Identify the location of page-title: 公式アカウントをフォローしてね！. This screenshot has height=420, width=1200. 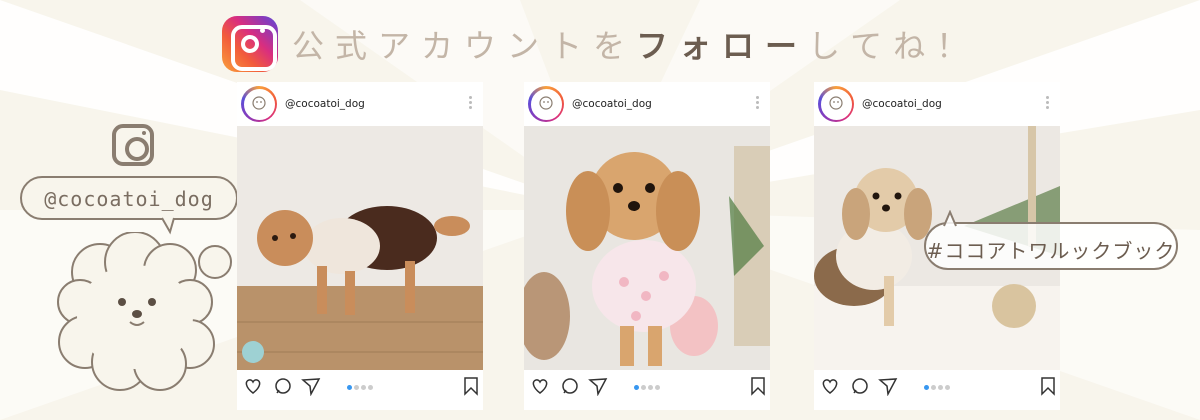
(635, 44).